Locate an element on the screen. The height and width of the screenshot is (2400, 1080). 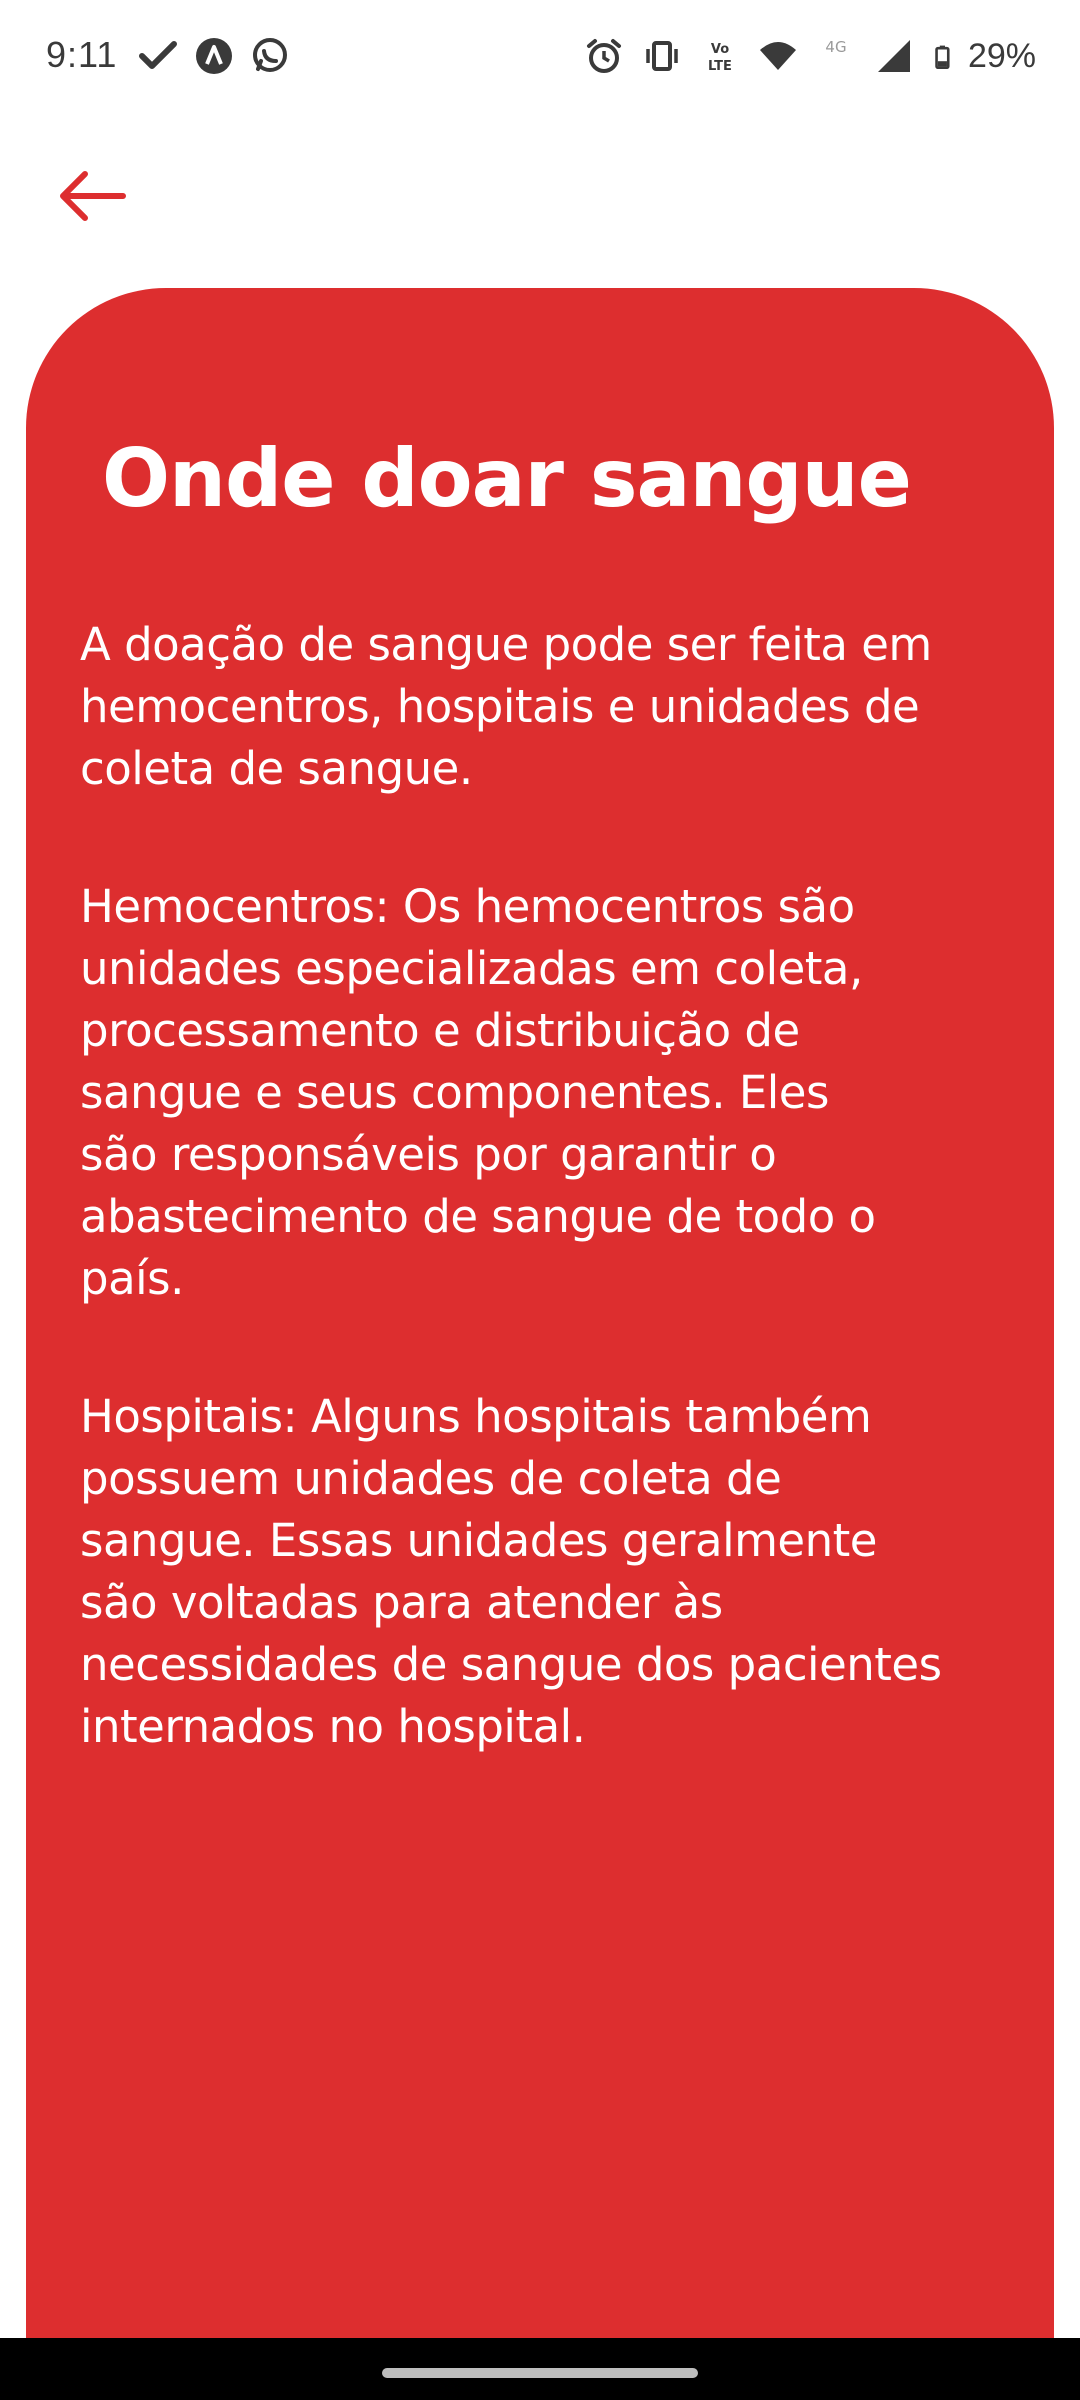
check-icon is located at coordinates (158, 55).